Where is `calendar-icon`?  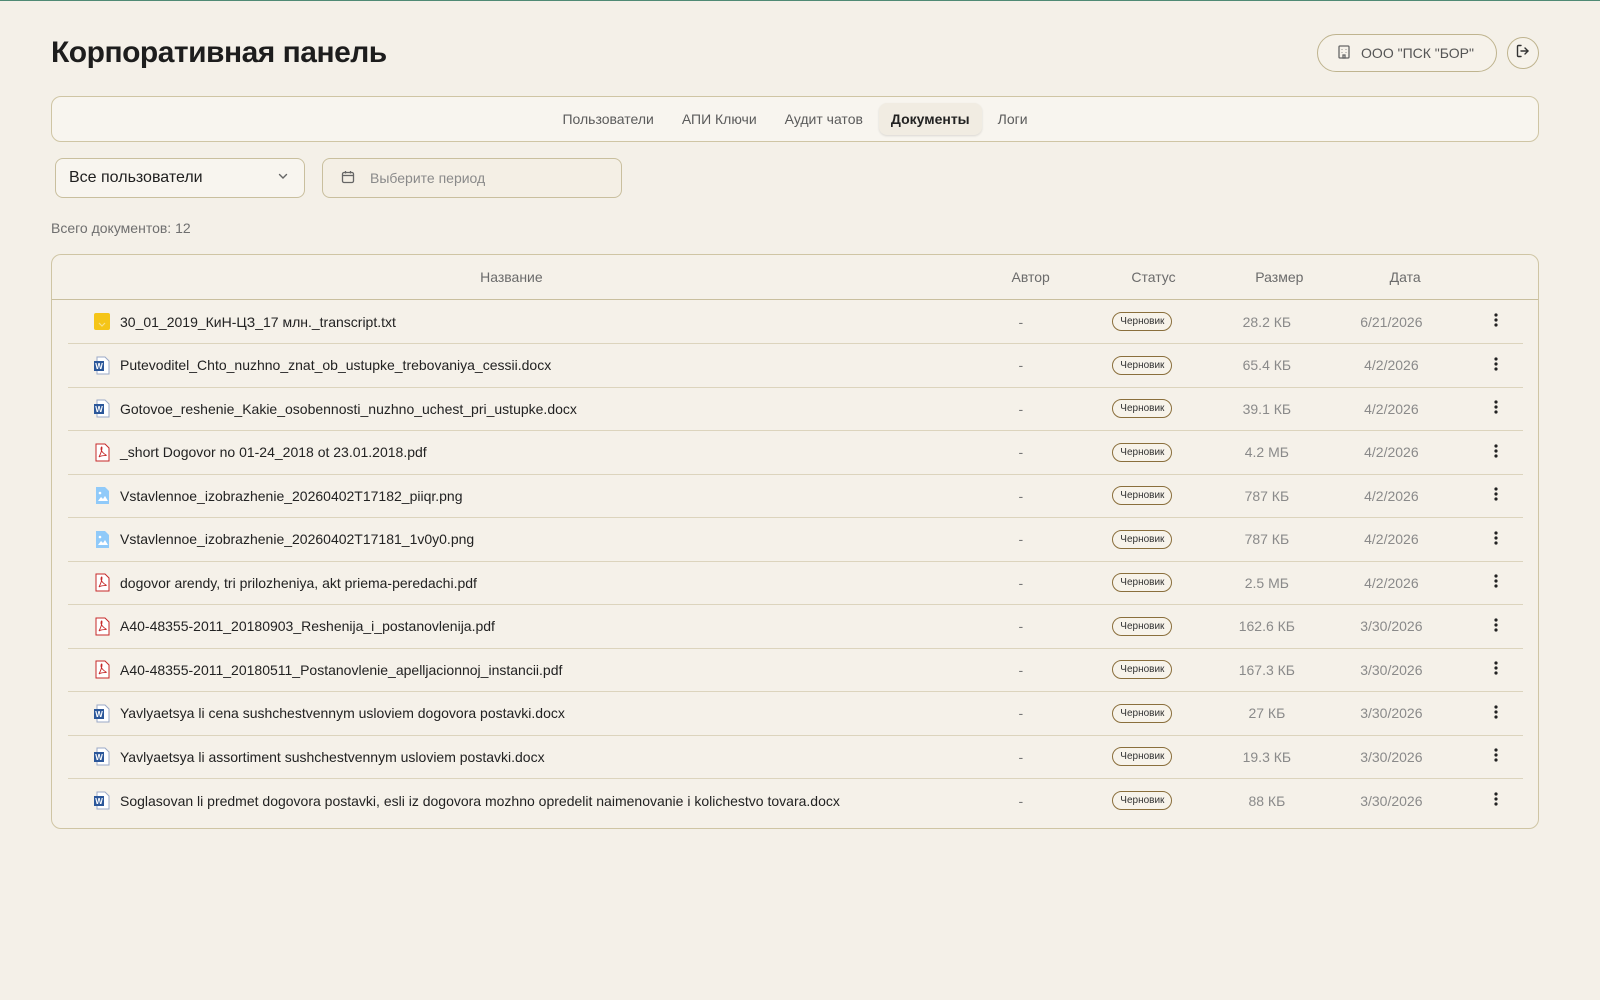 calendar-icon is located at coordinates (348, 178).